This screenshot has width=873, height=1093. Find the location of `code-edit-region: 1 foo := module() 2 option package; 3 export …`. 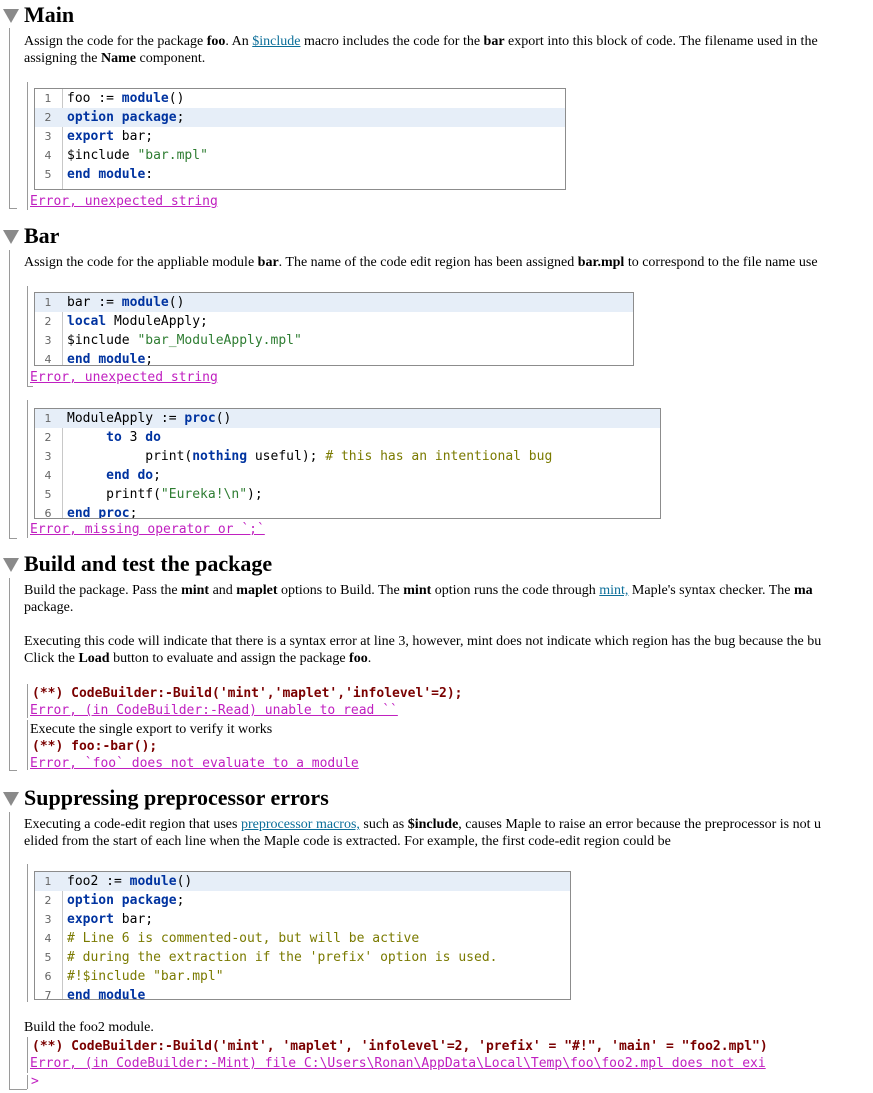

code-edit-region: 1 foo := module() 2 option package; 3 export … is located at coordinates (300, 139).